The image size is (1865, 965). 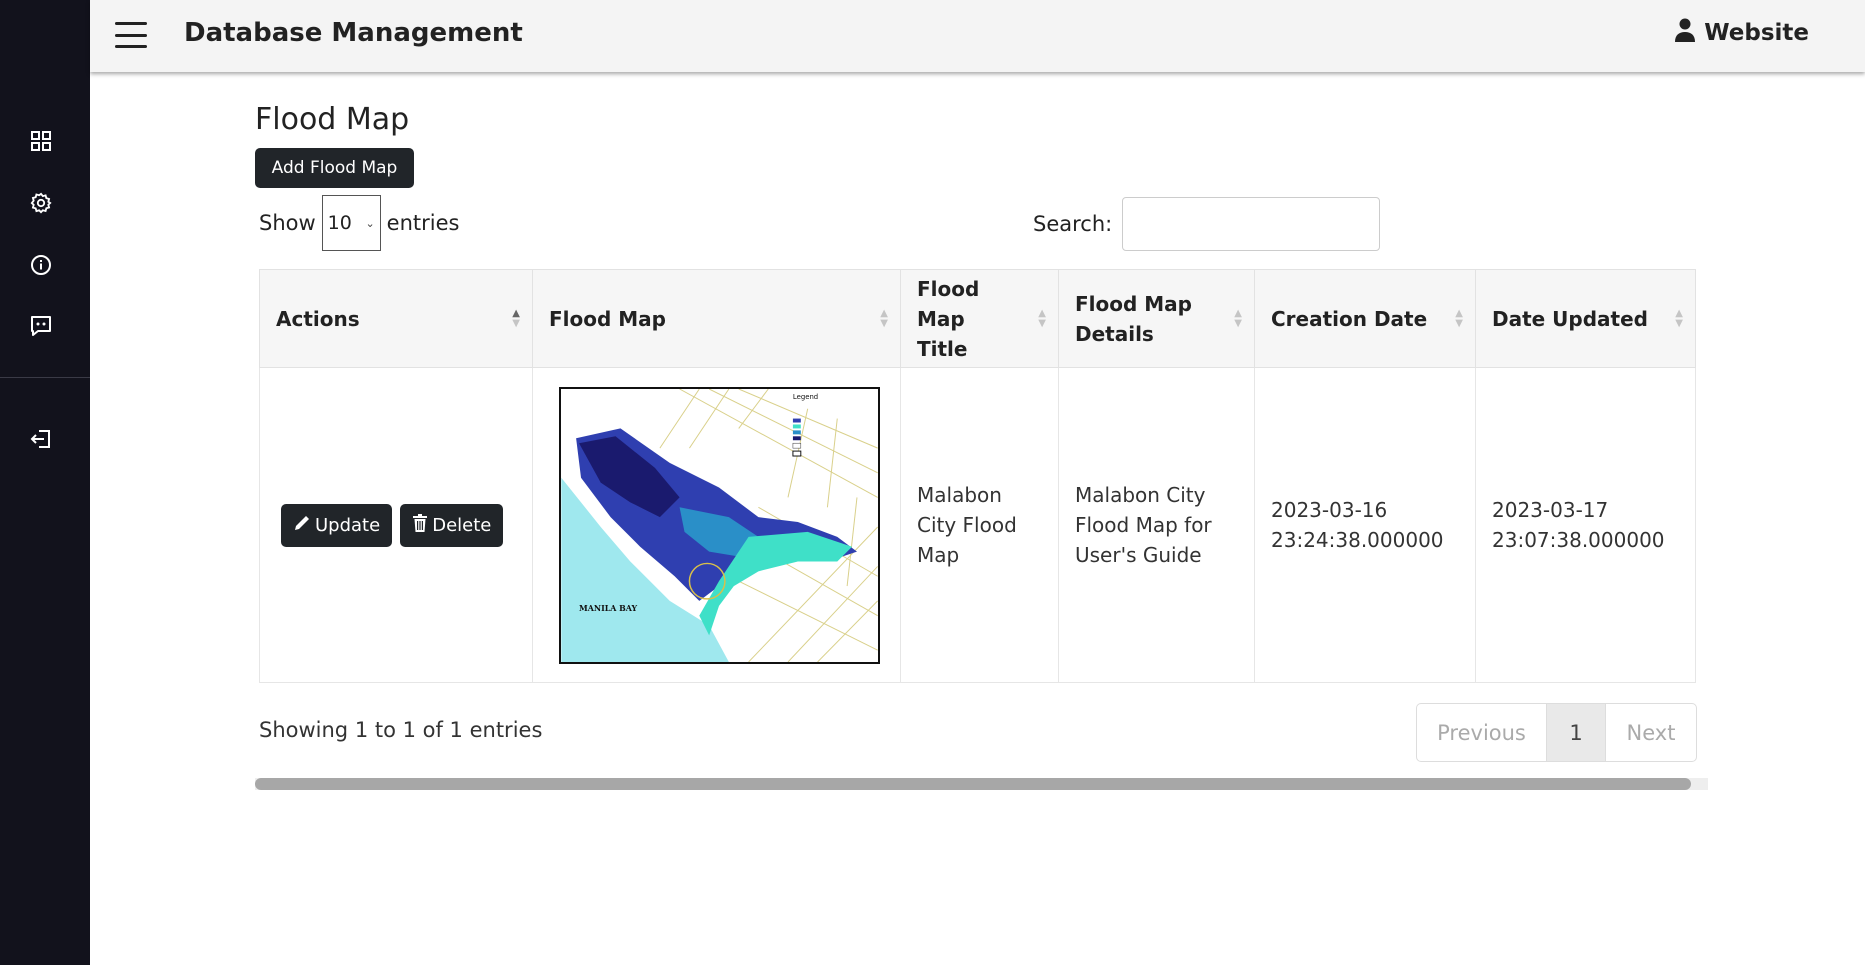 What do you see at coordinates (1133, 318) in the screenshot?
I see `column-label: Flood Map Details` at bounding box center [1133, 318].